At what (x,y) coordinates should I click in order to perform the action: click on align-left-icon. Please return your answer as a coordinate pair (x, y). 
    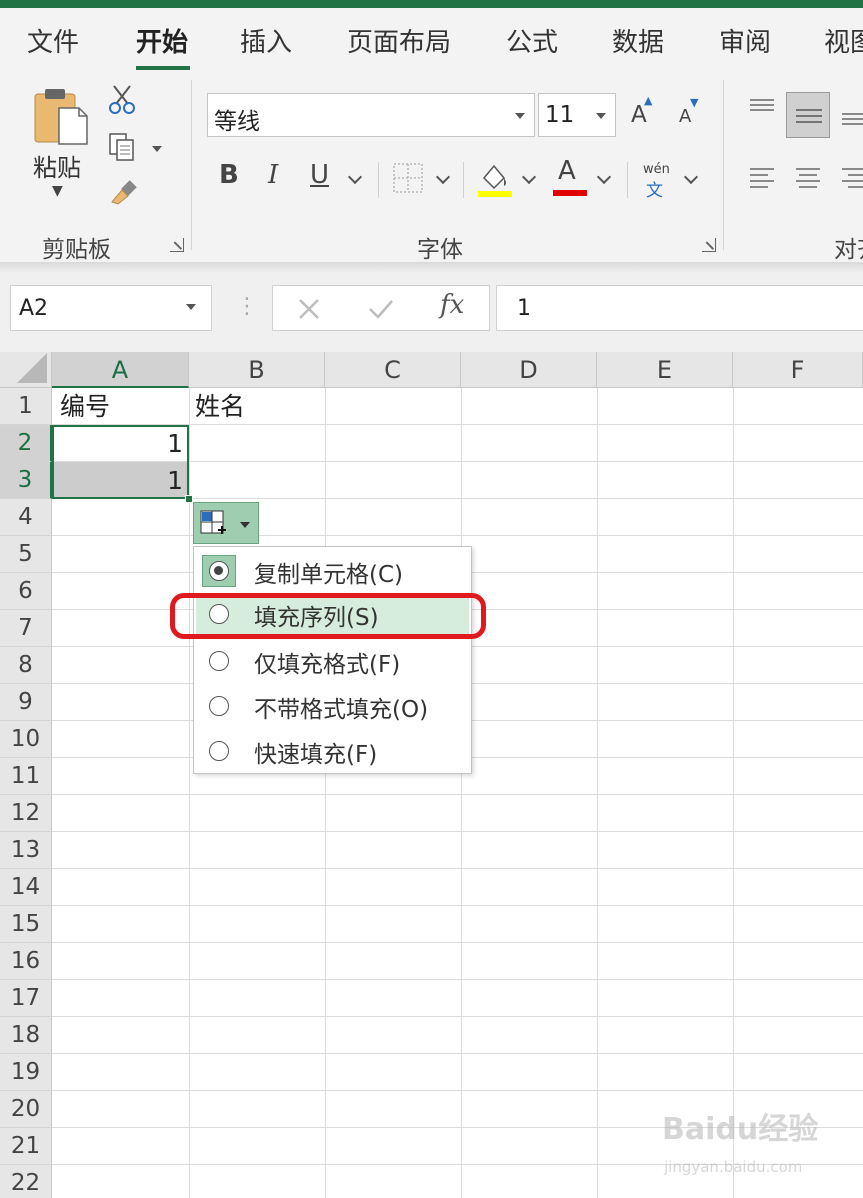
    Looking at the image, I should click on (762, 179).